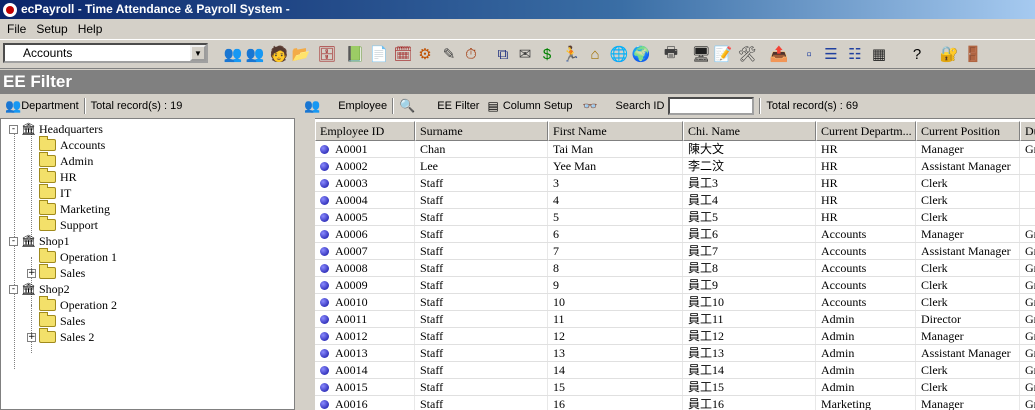 This screenshot has height=410, width=1035. What do you see at coordinates (198, 53) in the screenshot?
I see `chevron-down-icon: ▼` at bounding box center [198, 53].